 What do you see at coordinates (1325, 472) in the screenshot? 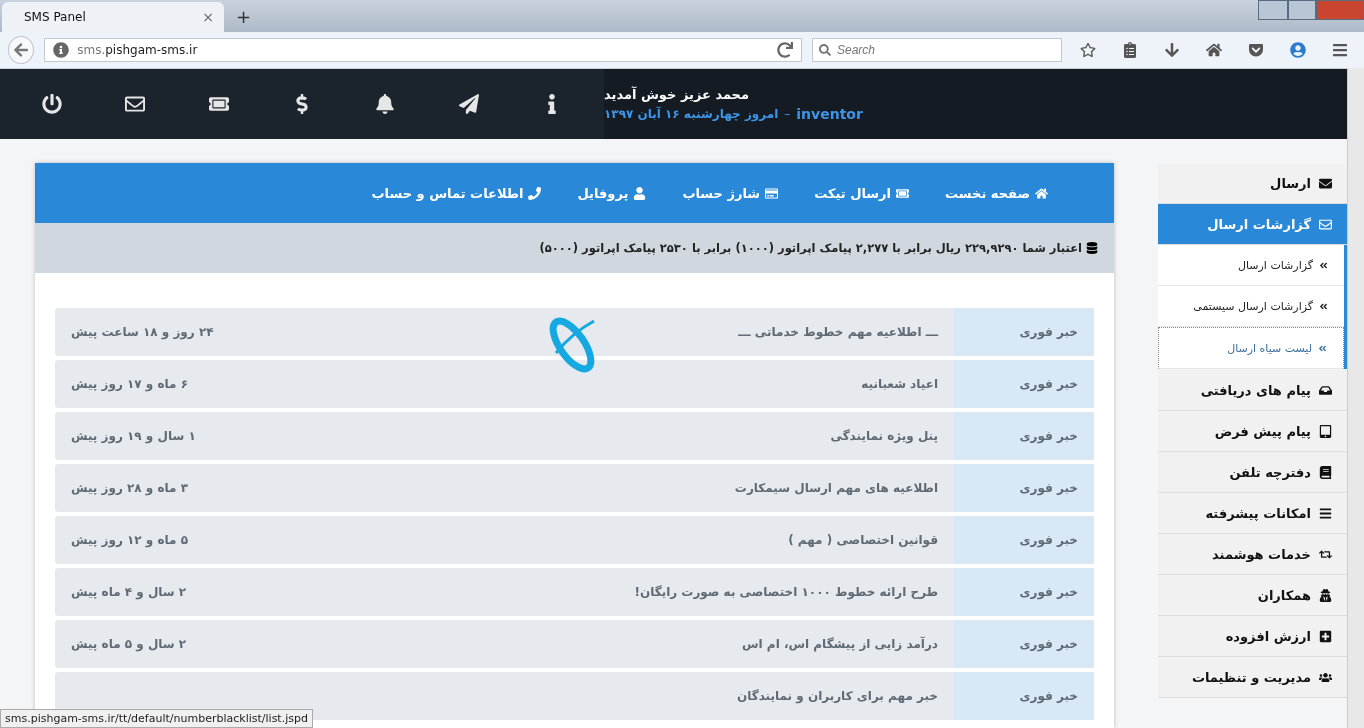
I see `book-icon` at bounding box center [1325, 472].